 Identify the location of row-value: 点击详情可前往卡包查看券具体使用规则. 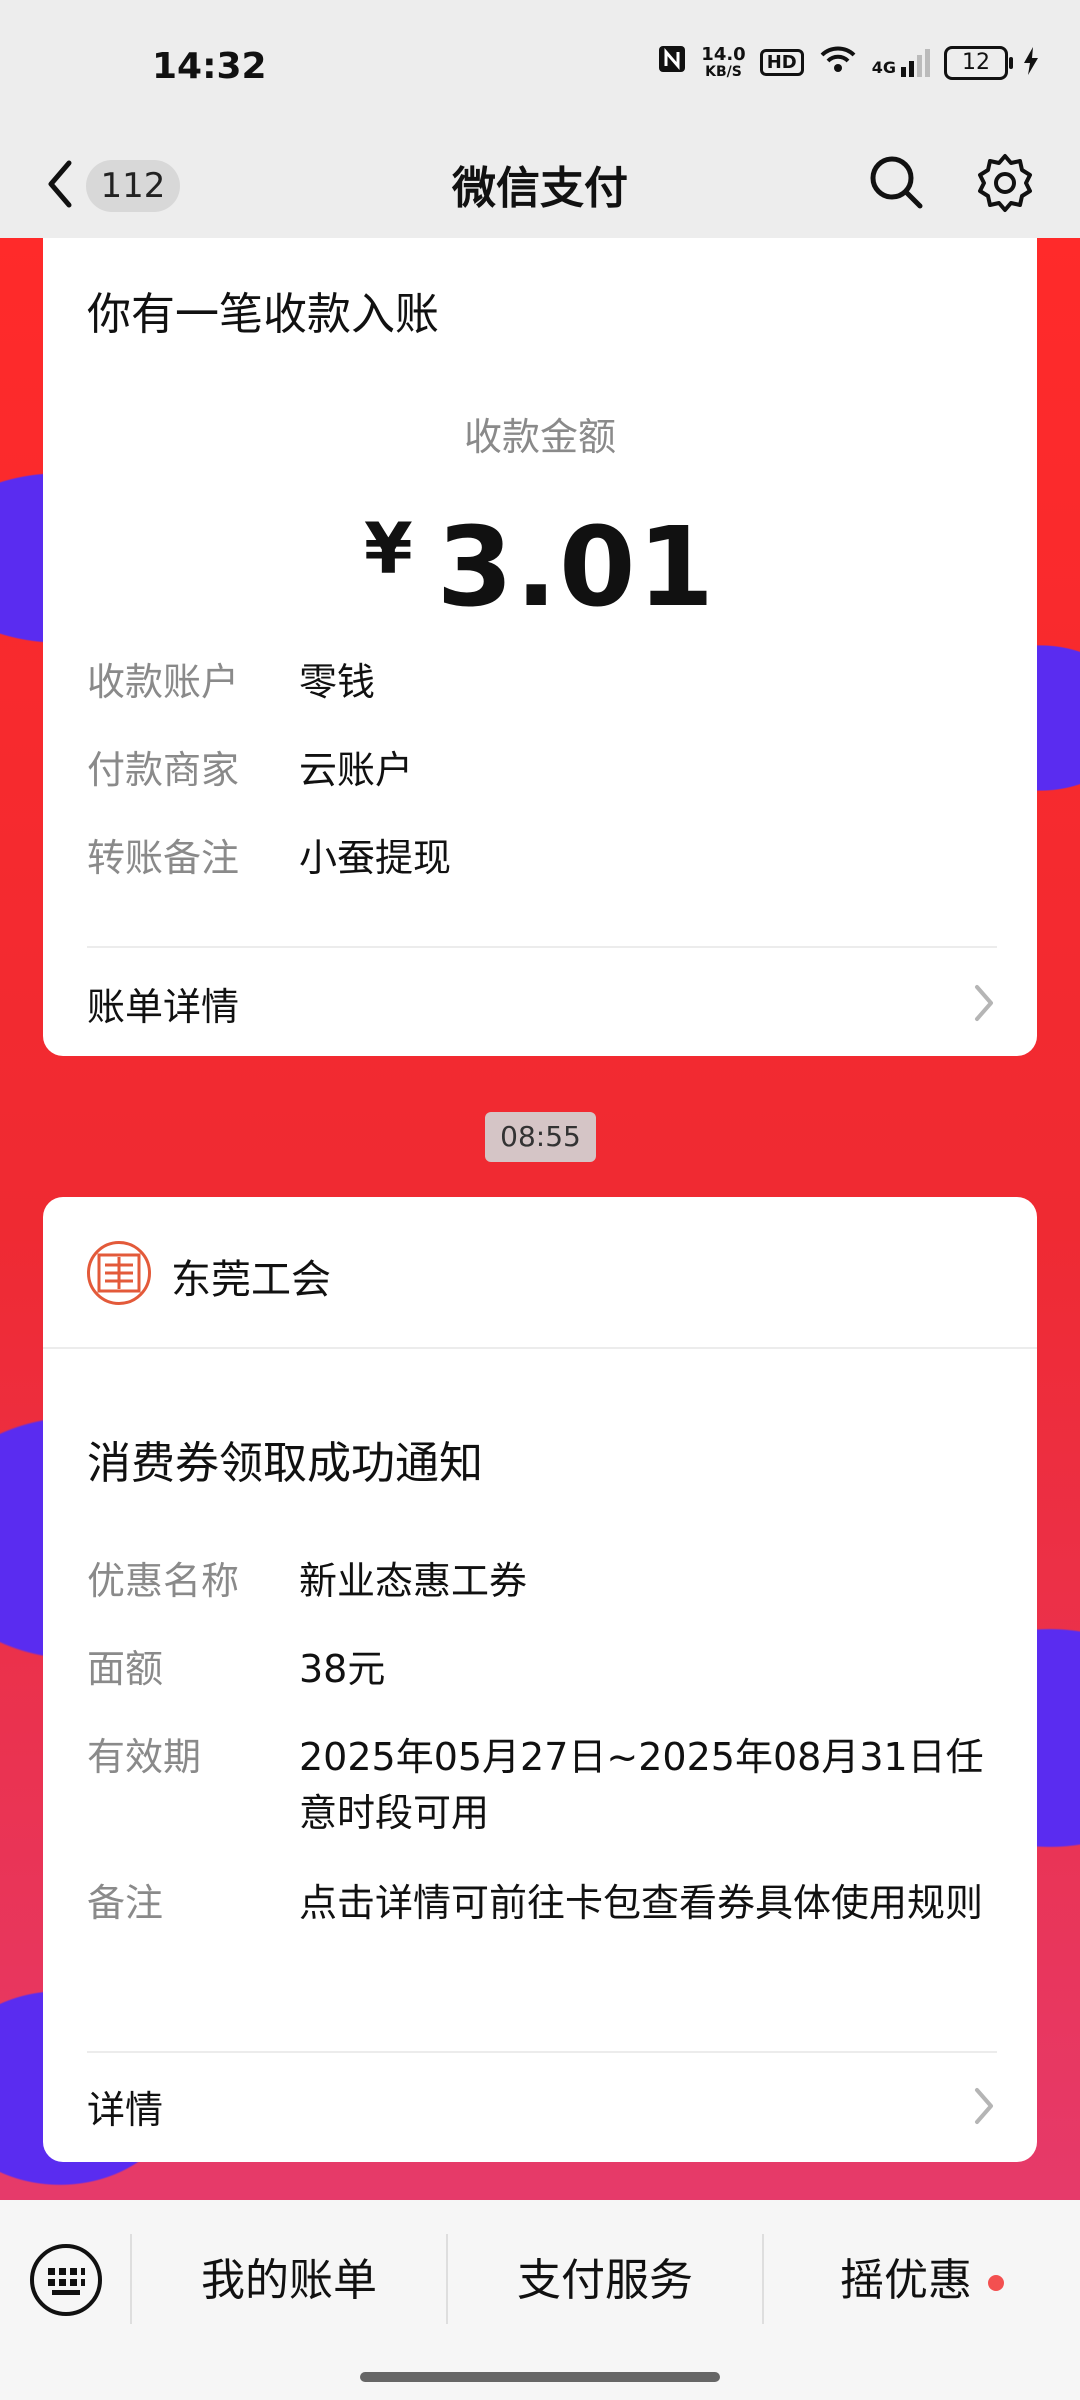
(641, 1903).